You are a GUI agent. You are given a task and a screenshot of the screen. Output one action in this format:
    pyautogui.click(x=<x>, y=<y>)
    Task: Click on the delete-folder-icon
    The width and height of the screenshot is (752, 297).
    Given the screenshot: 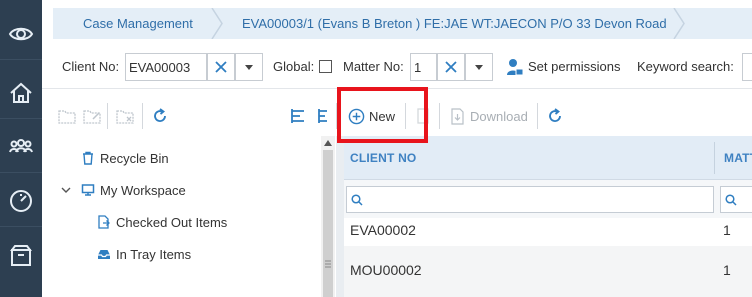 What is the action you would take?
    pyautogui.click(x=125, y=116)
    